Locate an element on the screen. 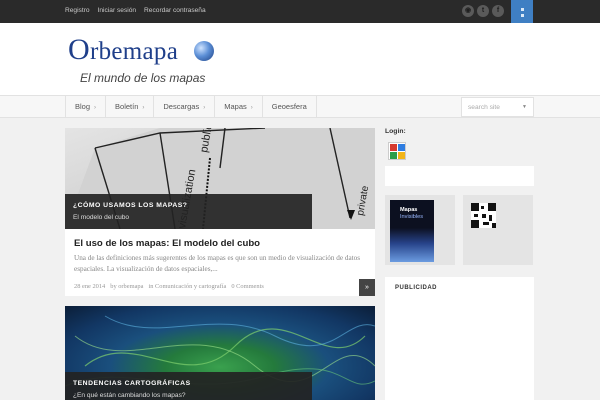  social-icons: ◉ t f is located at coordinates (483, 11).